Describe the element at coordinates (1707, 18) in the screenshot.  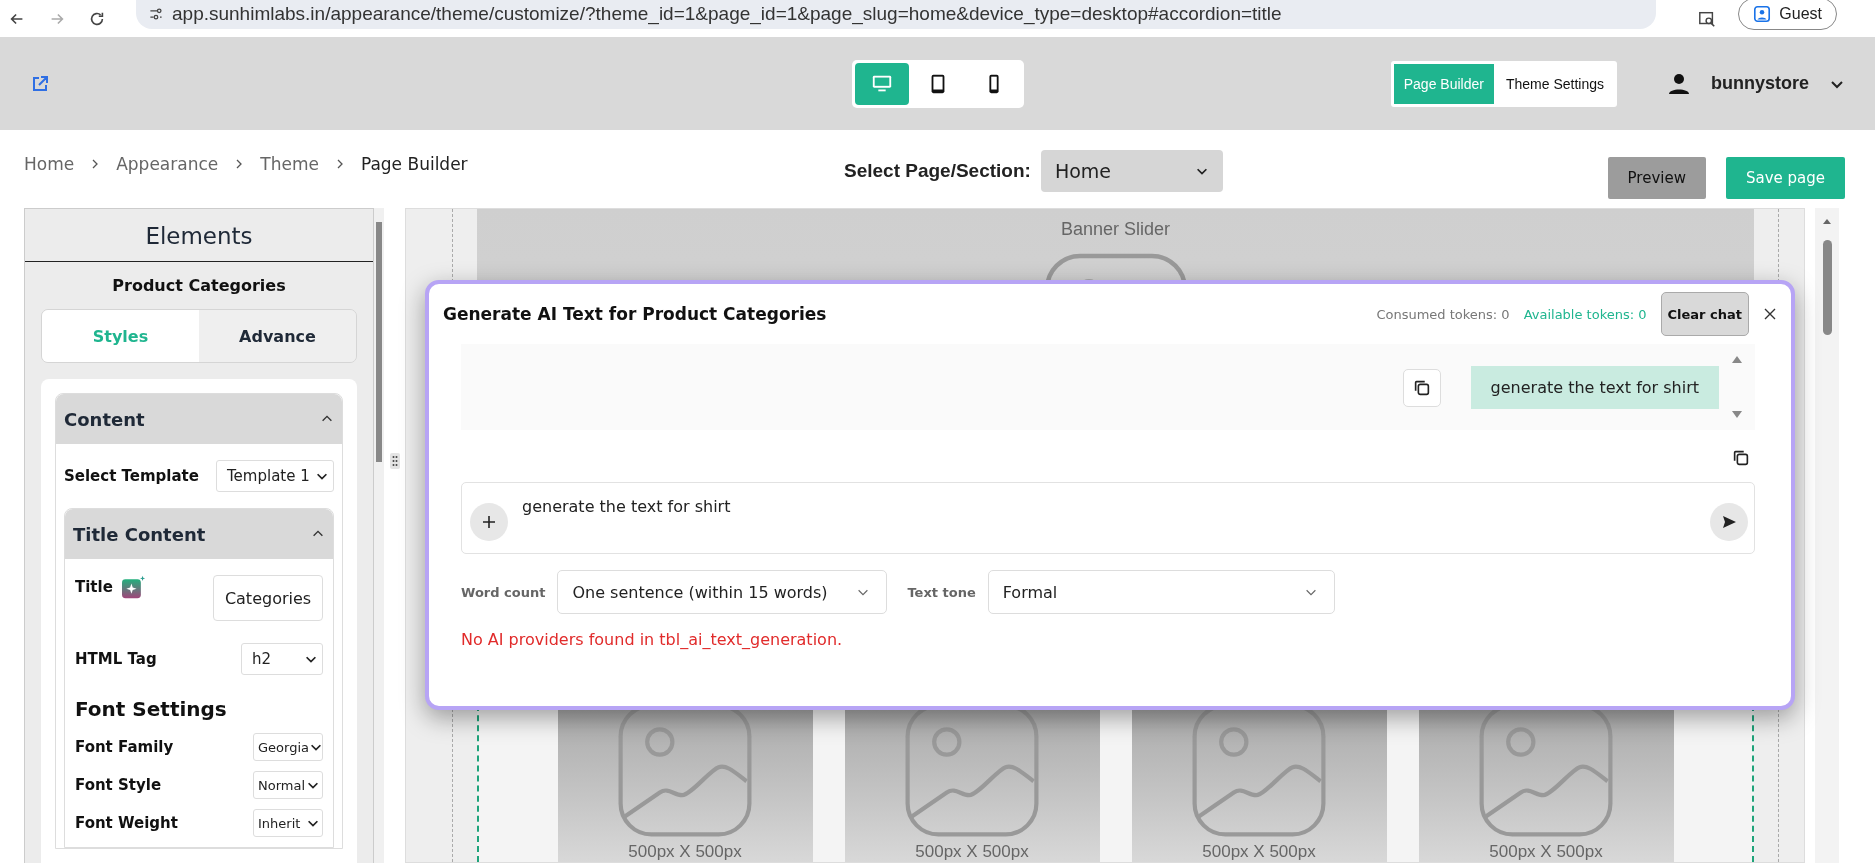
I see `search-icon` at that location.